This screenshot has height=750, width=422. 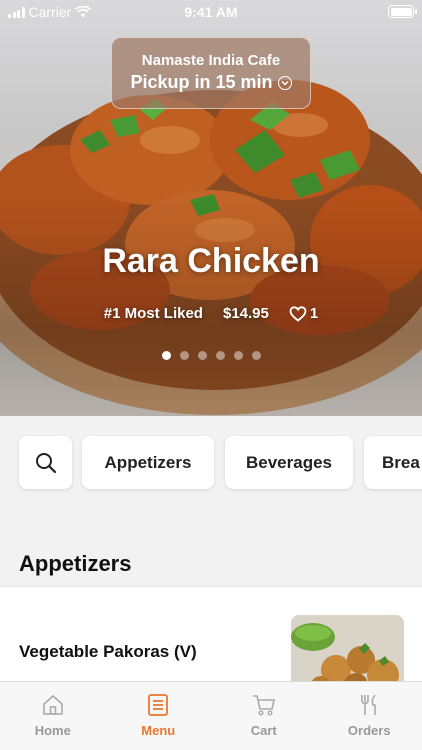 What do you see at coordinates (211, 60) in the screenshot?
I see `restaurant-name: Namaste India Cafe` at bounding box center [211, 60].